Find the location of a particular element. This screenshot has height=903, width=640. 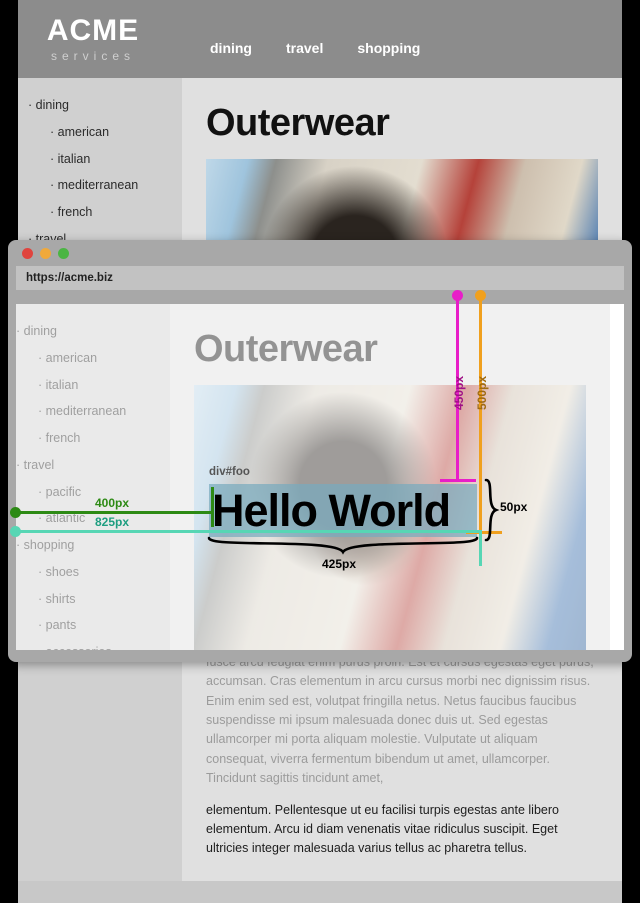

sidebar-item-italian-clone: italian is located at coordinates (93, 385).